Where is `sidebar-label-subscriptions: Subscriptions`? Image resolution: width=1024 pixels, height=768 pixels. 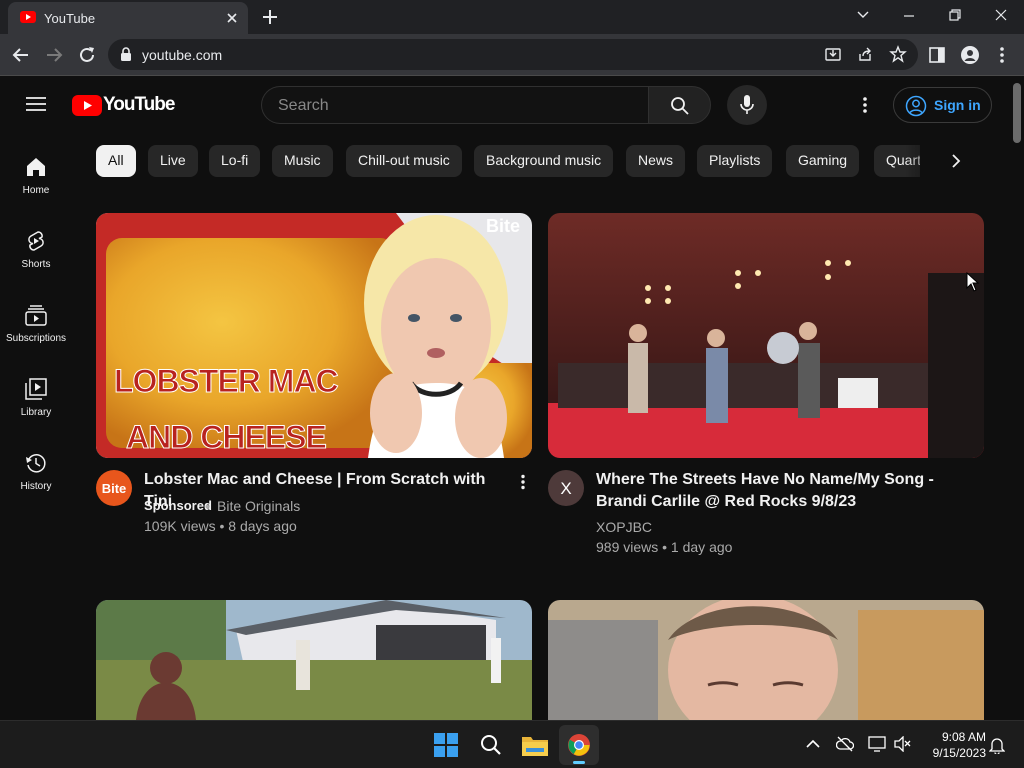
sidebar-label-subscriptions: Subscriptions is located at coordinates (36, 338).